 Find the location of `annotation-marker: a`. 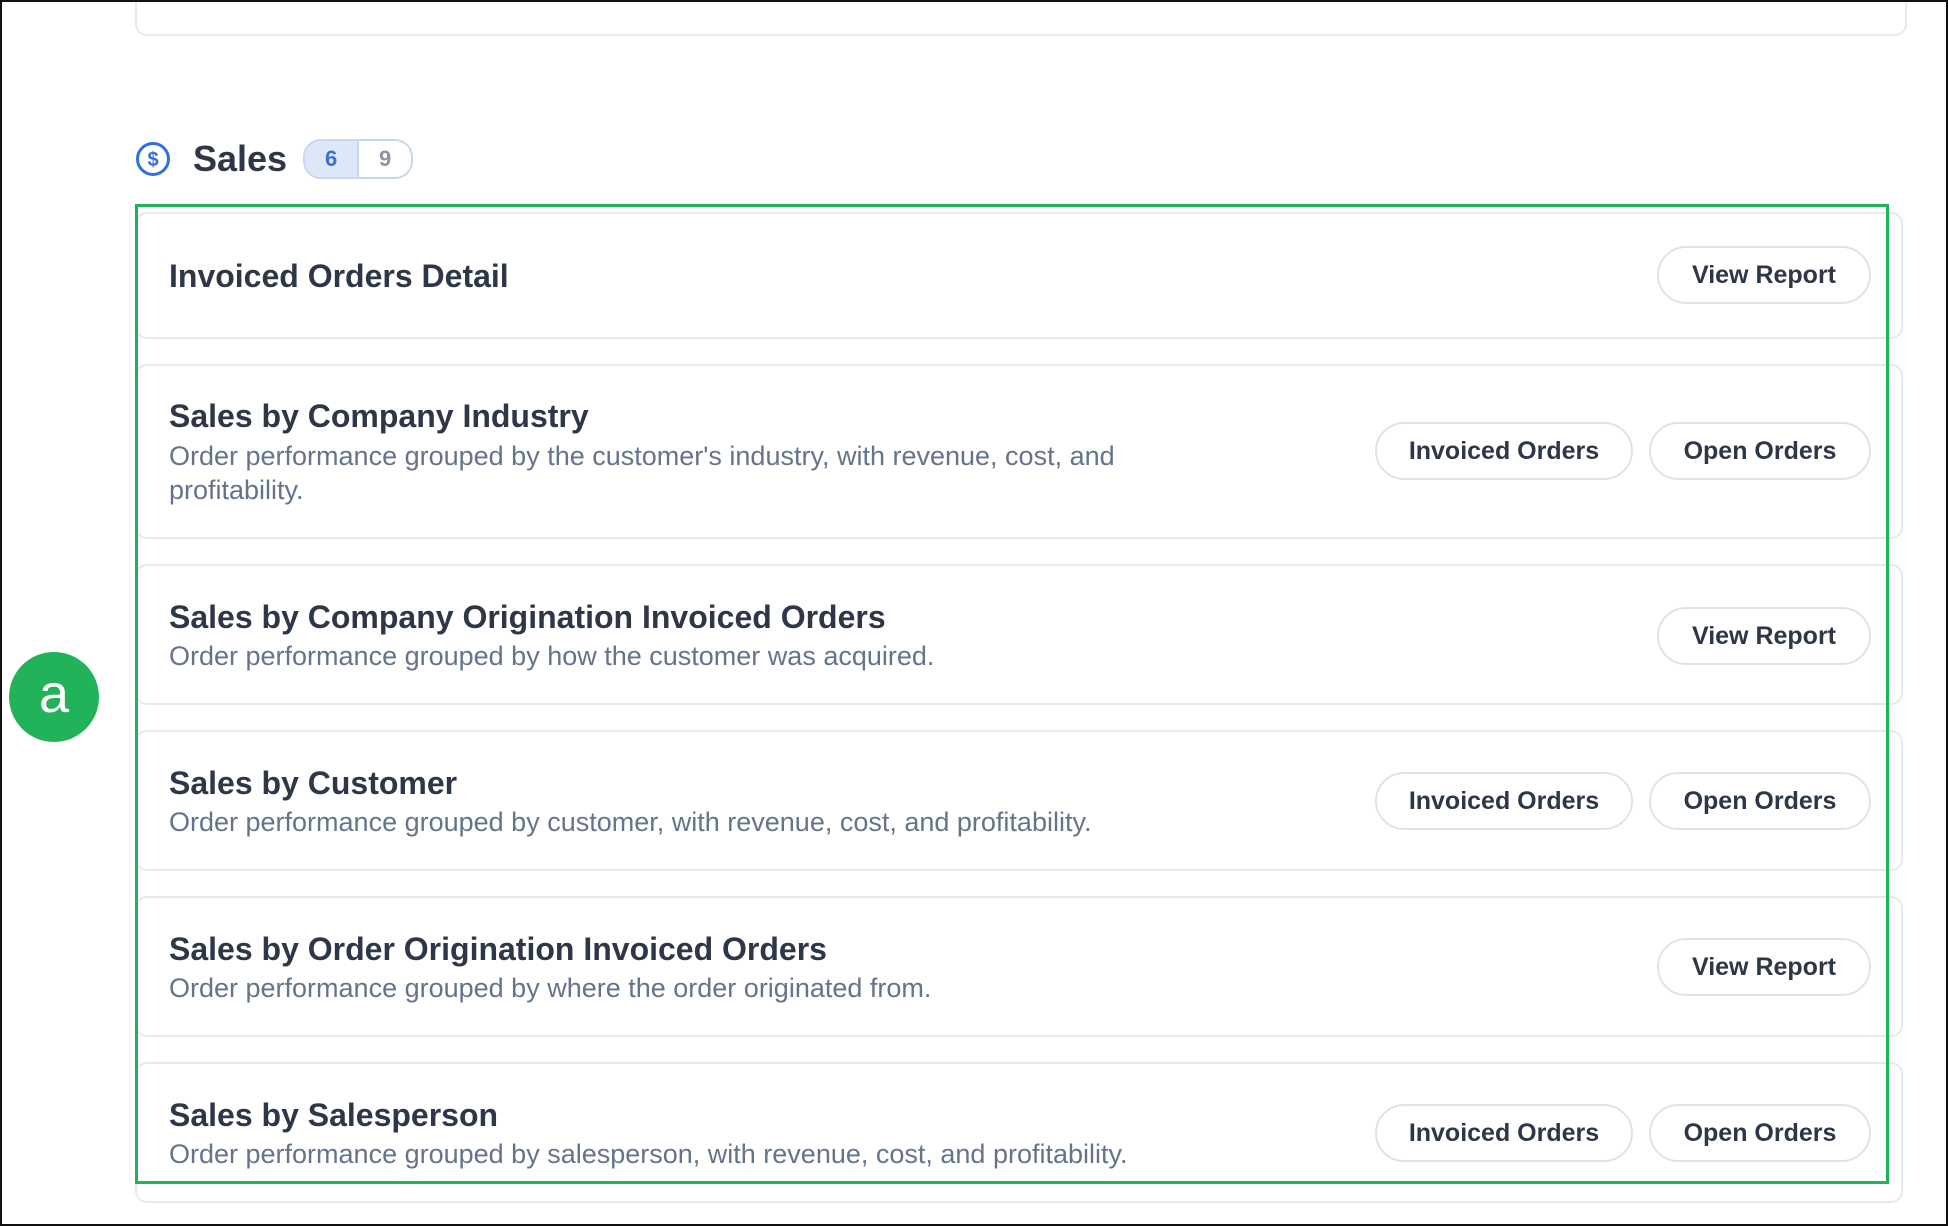

annotation-marker: a is located at coordinates (54, 697).